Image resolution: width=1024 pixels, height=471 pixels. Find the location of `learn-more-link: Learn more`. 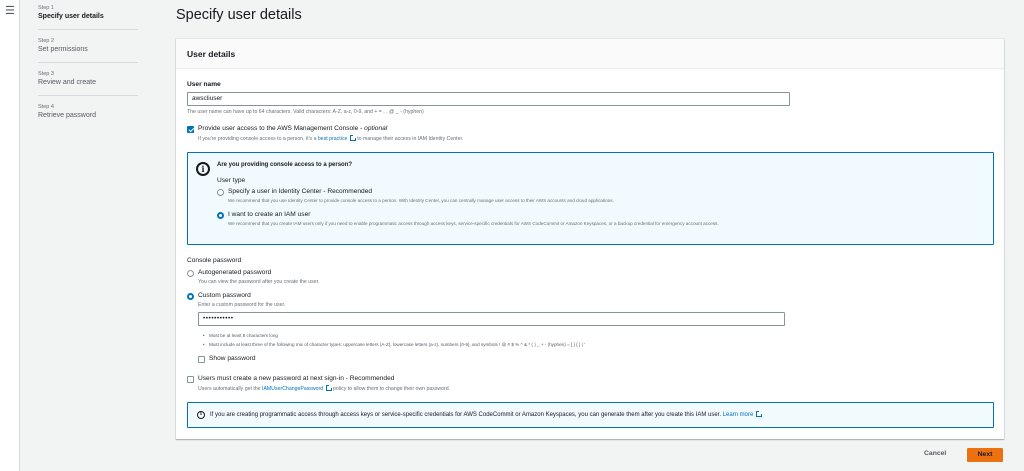

learn-more-link: Learn more is located at coordinates (738, 415).